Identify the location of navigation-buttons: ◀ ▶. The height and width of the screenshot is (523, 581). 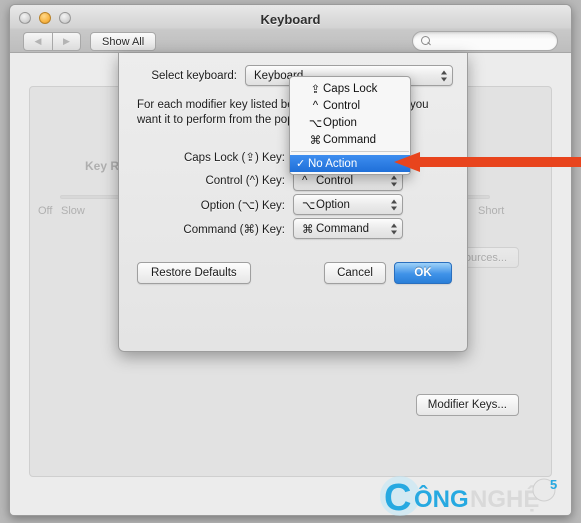
(52, 41).